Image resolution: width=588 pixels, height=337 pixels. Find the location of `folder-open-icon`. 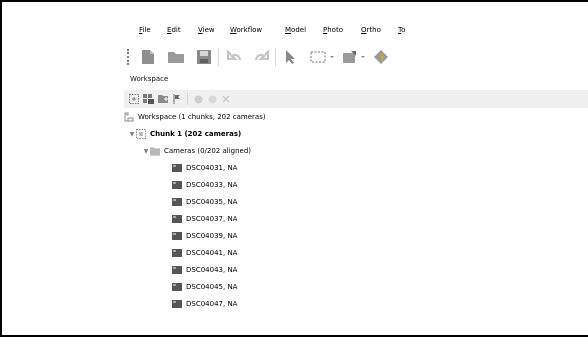

folder-open-icon is located at coordinates (176, 57).